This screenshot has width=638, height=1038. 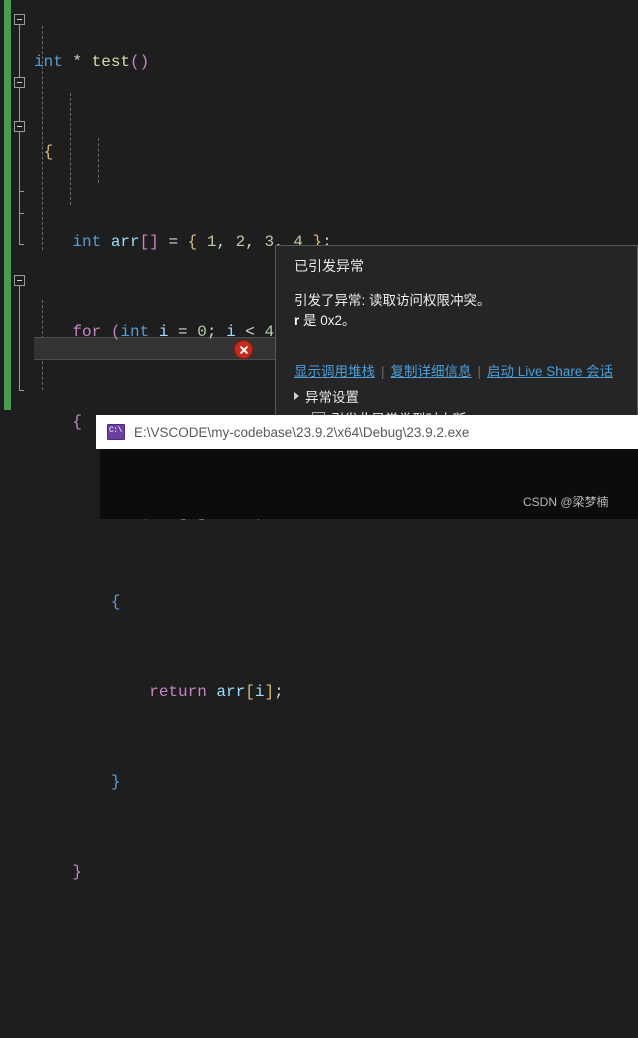 What do you see at coordinates (336, 62) in the screenshot?
I see `code-line-1: int * test()` at bounding box center [336, 62].